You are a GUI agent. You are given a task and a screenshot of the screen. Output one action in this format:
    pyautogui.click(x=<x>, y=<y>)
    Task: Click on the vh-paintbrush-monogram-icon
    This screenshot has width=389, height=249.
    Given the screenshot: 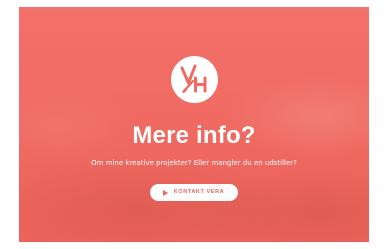 What is the action you would take?
    pyautogui.click(x=193, y=78)
    